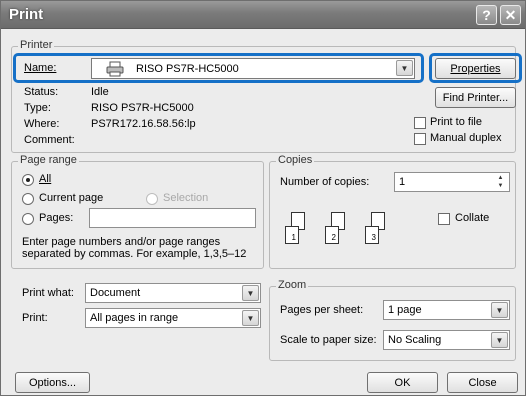 The image size is (526, 396). What do you see at coordinates (48, 160) in the screenshot?
I see `page-range-group-title: Page range` at bounding box center [48, 160].